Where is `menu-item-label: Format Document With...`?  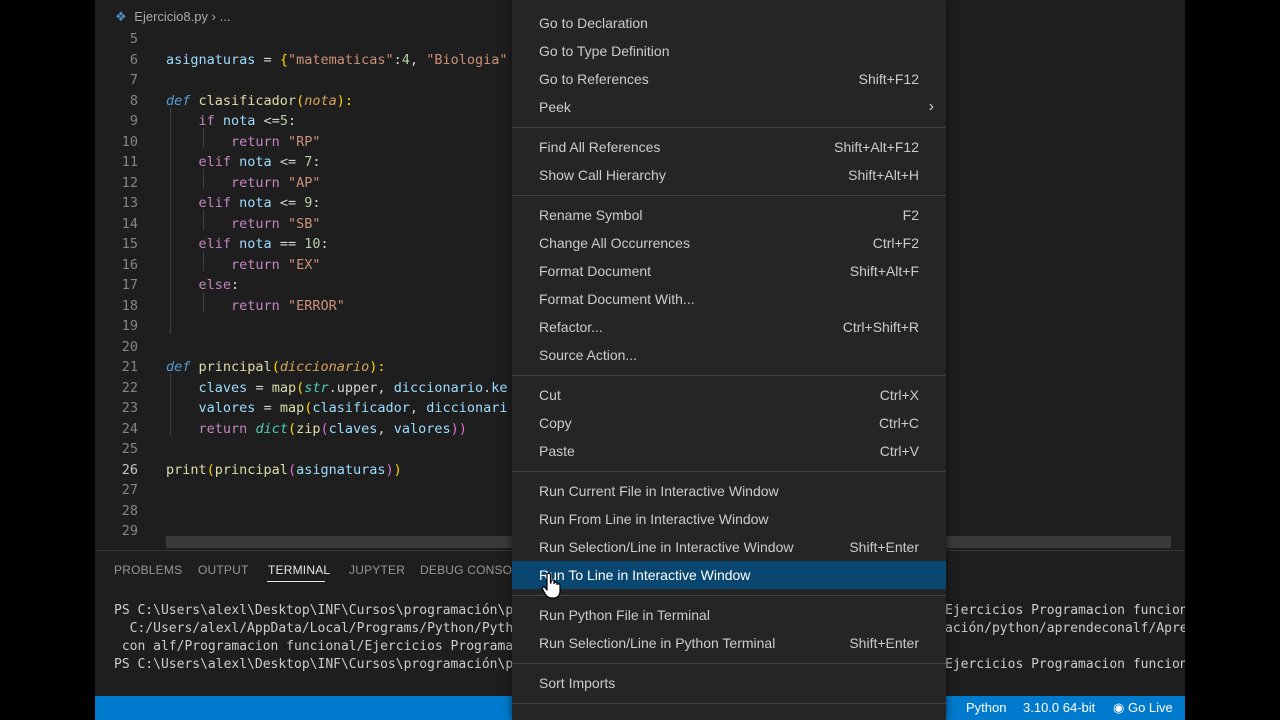
menu-item-label: Format Document With... is located at coordinates (617, 299).